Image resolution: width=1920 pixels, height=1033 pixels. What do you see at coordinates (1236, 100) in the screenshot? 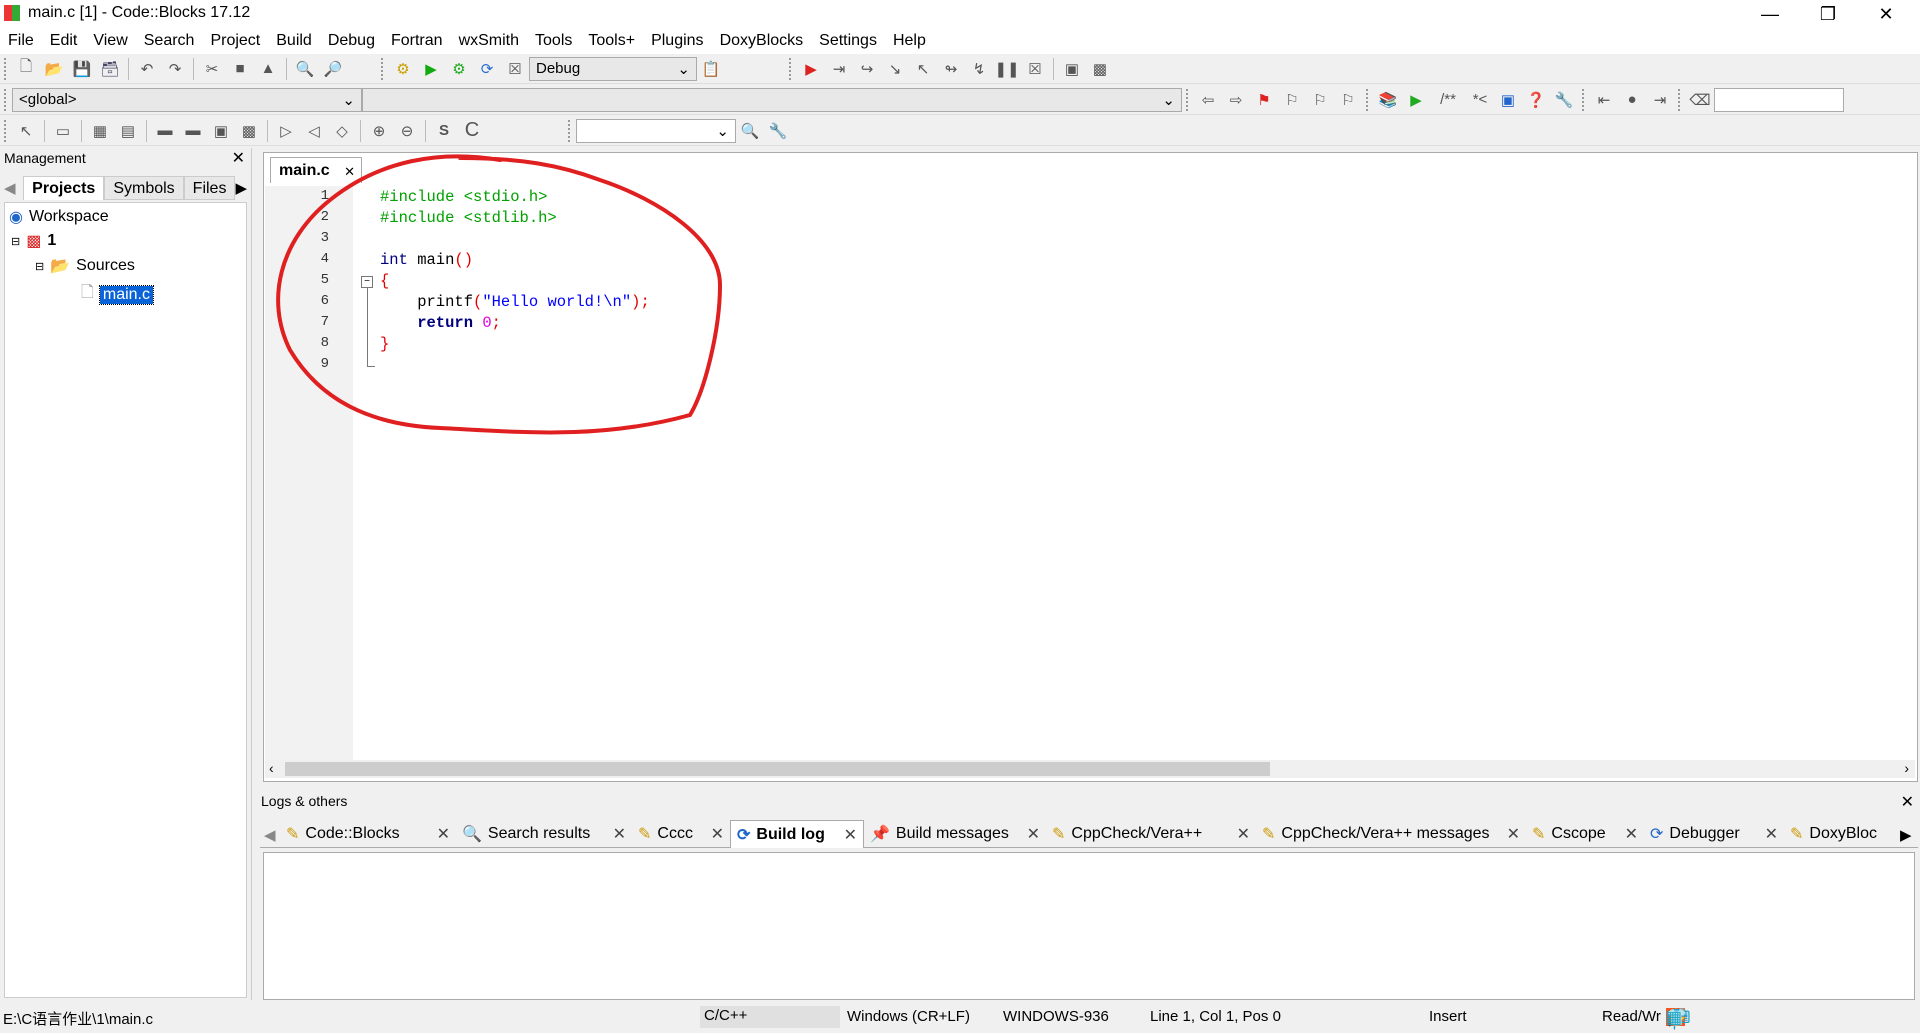
I see `forward-icon: ⇨` at bounding box center [1236, 100].